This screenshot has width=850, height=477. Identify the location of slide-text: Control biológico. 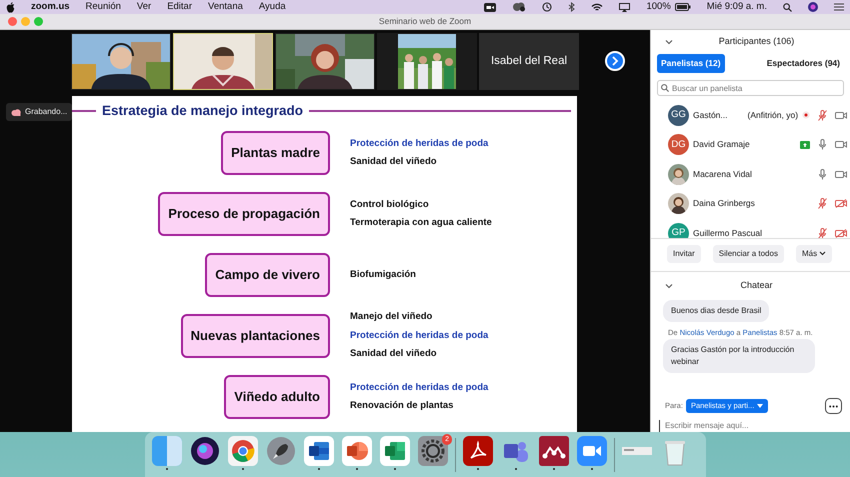
(390, 205).